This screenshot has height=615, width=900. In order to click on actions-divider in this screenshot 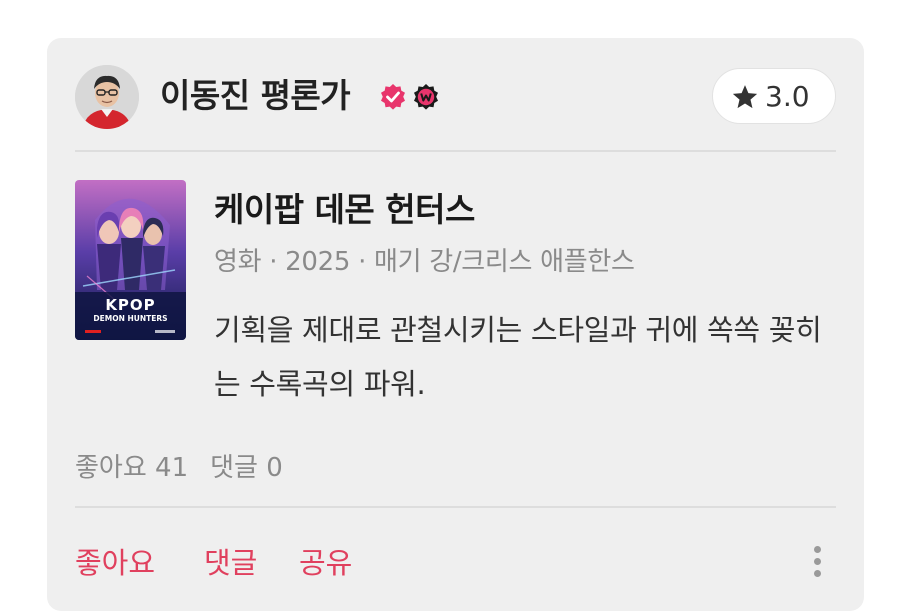, I will do `click(455, 507)`.